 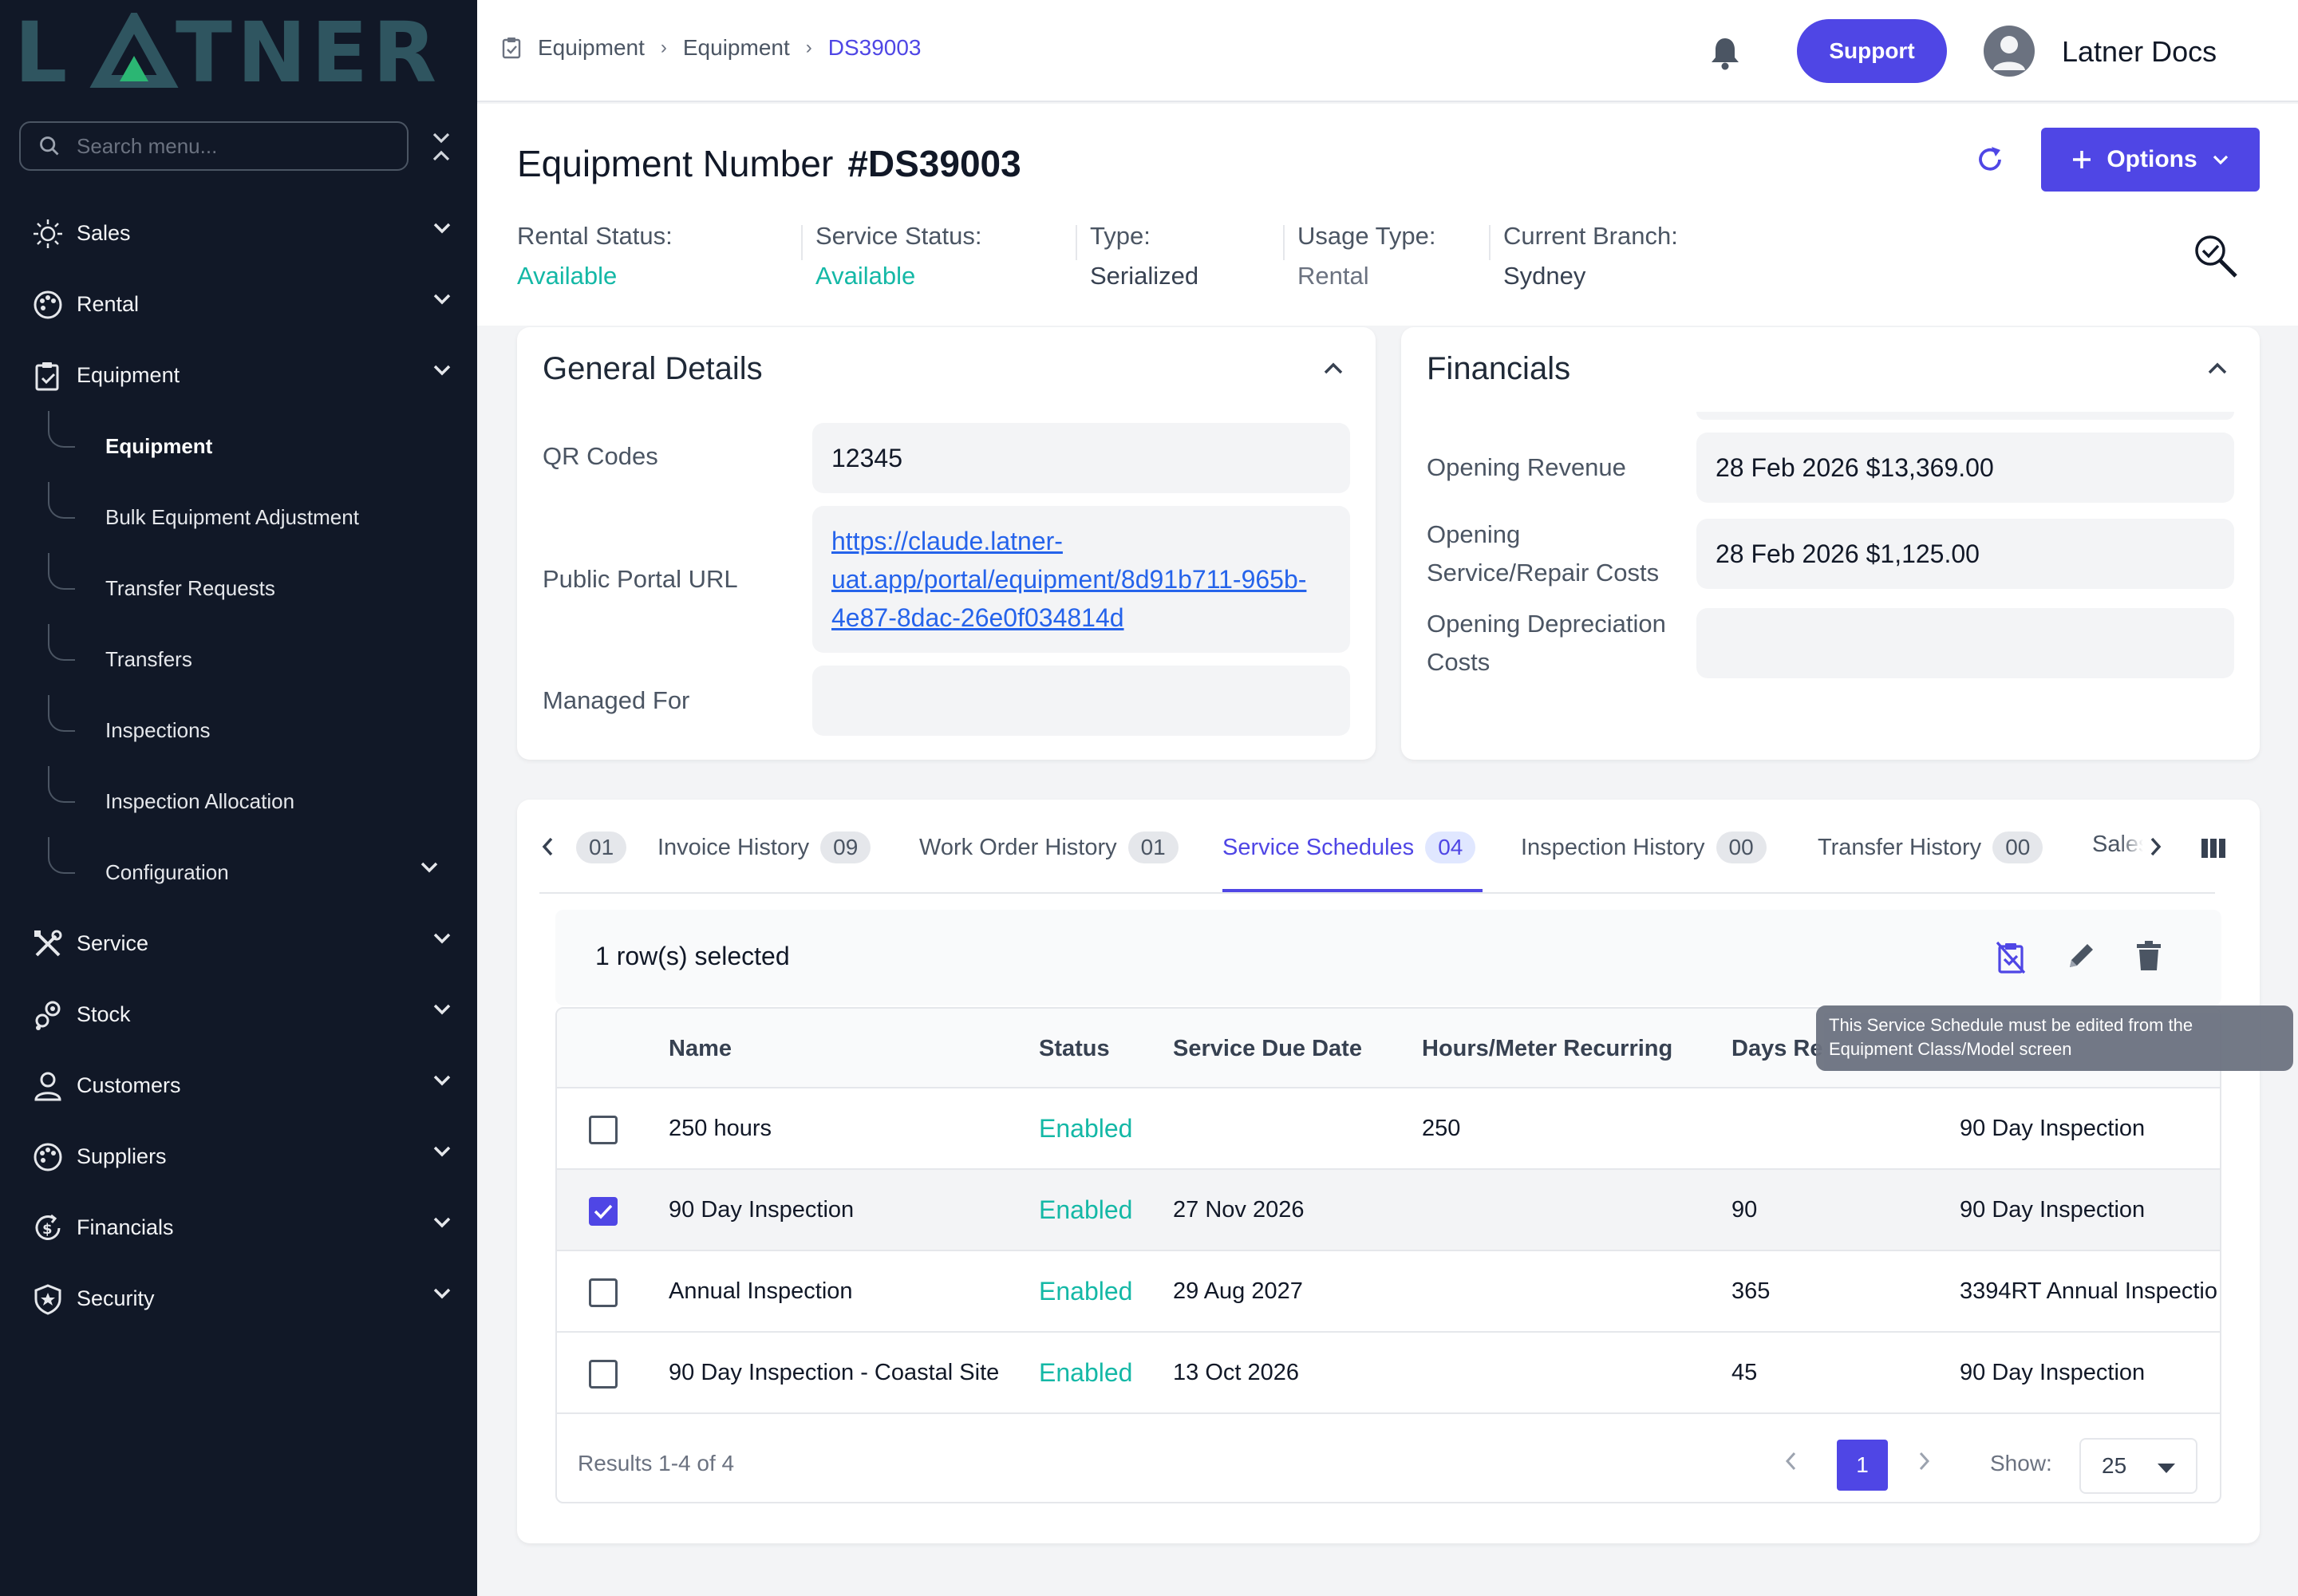 What do you see at coordinates (2151, 160) in the screenshot?
I see `options-button: Options` at bounding box center [2151, 160].